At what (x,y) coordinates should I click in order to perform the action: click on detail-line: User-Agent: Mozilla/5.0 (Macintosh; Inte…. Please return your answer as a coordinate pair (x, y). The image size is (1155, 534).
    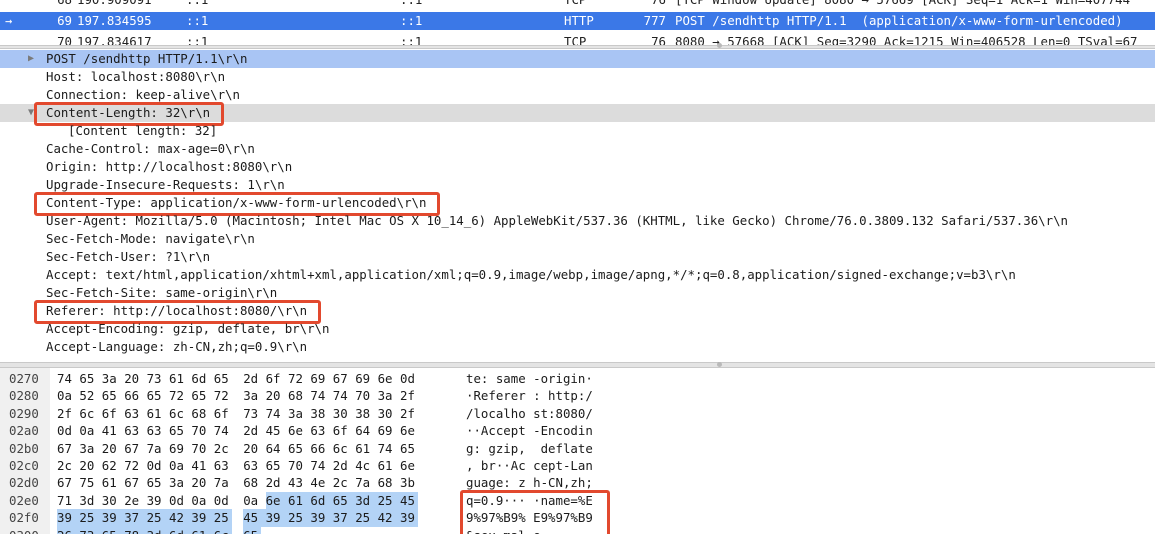
    Looking at the image, I should click on (577, 221).